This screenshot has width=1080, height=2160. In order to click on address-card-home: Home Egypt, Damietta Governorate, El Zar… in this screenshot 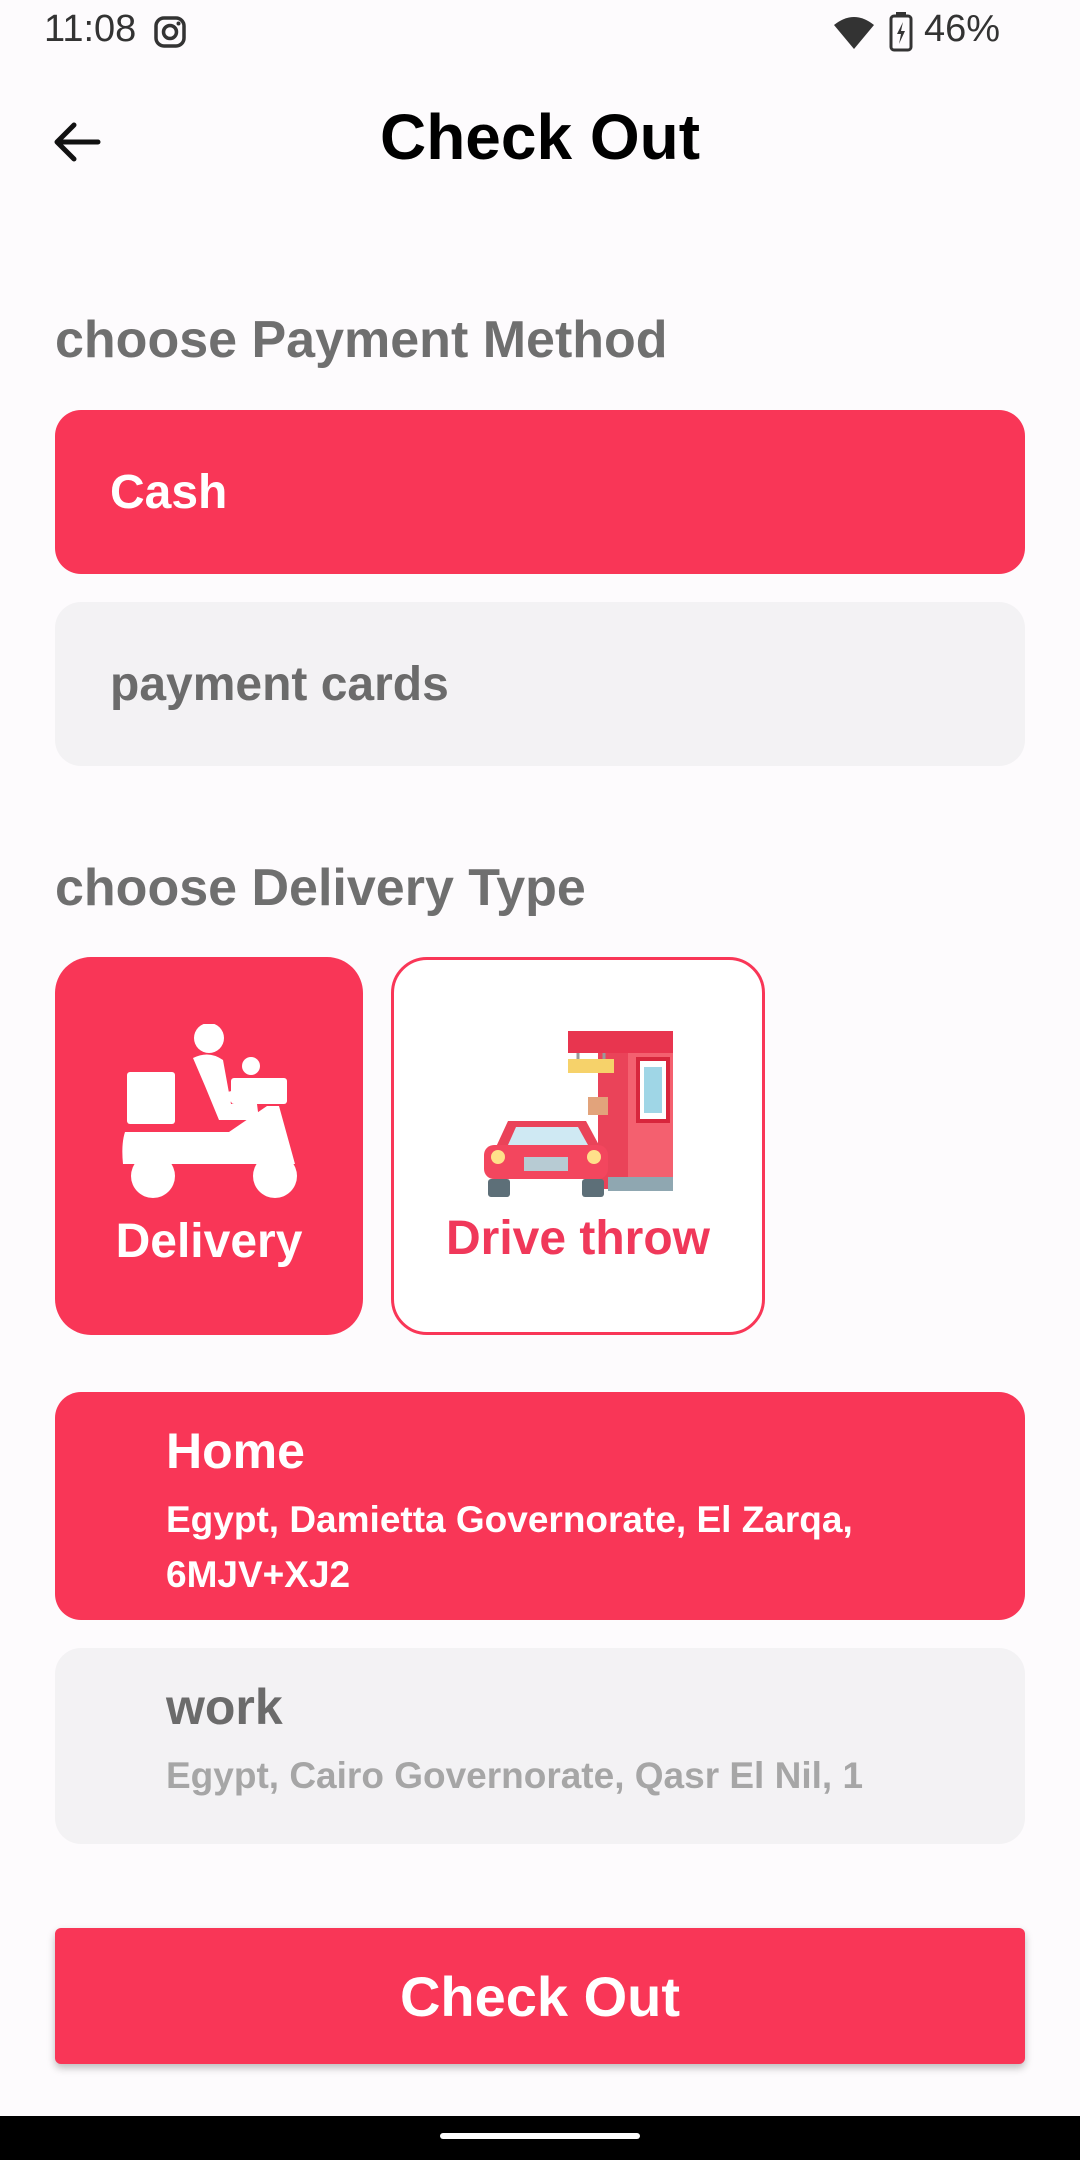, I will do `click(540, 1506)`.